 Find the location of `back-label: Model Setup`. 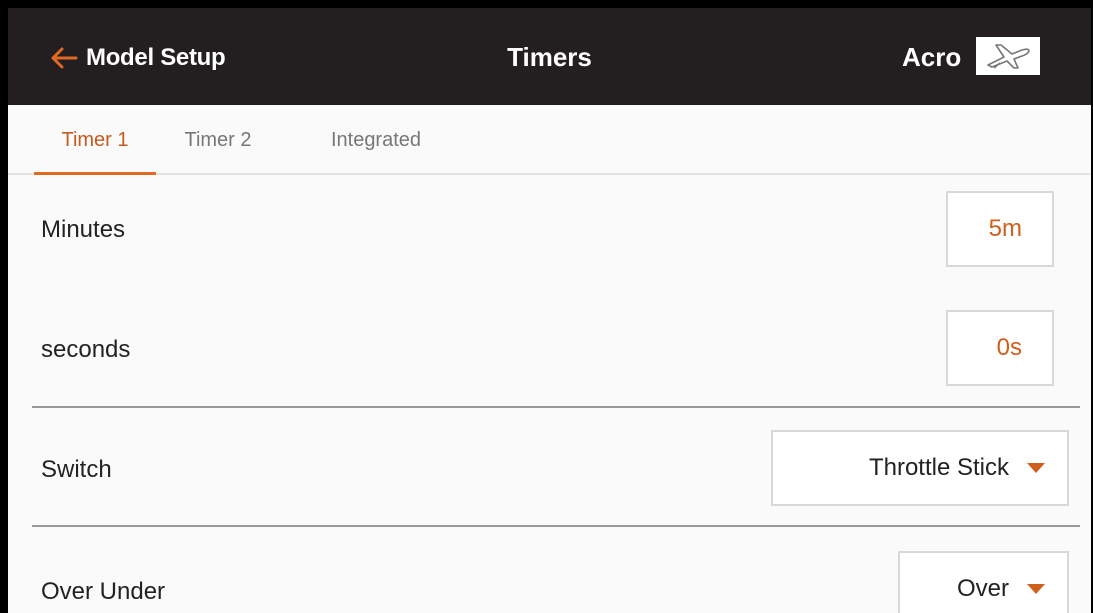

back-label: Model Setup is located at coordinates (156, 57).